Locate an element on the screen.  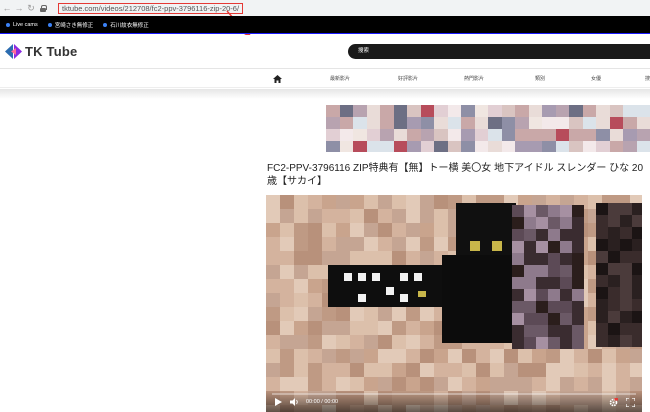
home-icon is located at coordinates (277, 79).